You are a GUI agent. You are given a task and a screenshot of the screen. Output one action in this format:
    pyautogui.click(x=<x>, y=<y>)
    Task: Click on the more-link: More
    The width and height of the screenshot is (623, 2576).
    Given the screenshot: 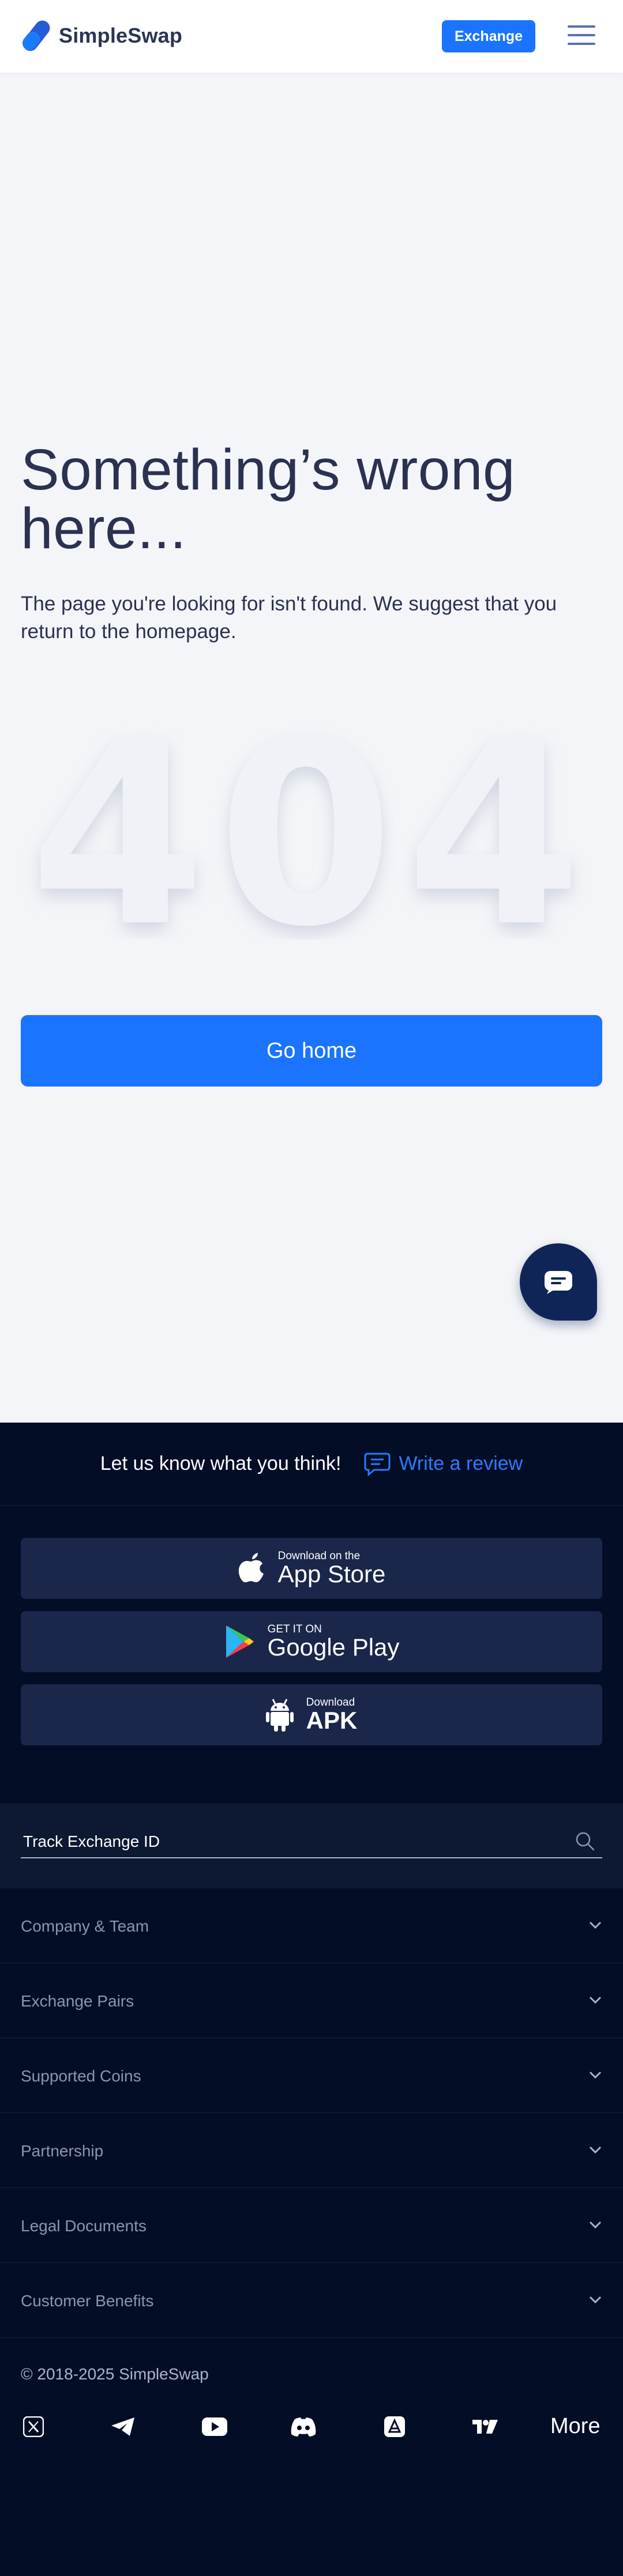 What is the action you would take?
    pyautogui.click(x=575, y=2426)
    